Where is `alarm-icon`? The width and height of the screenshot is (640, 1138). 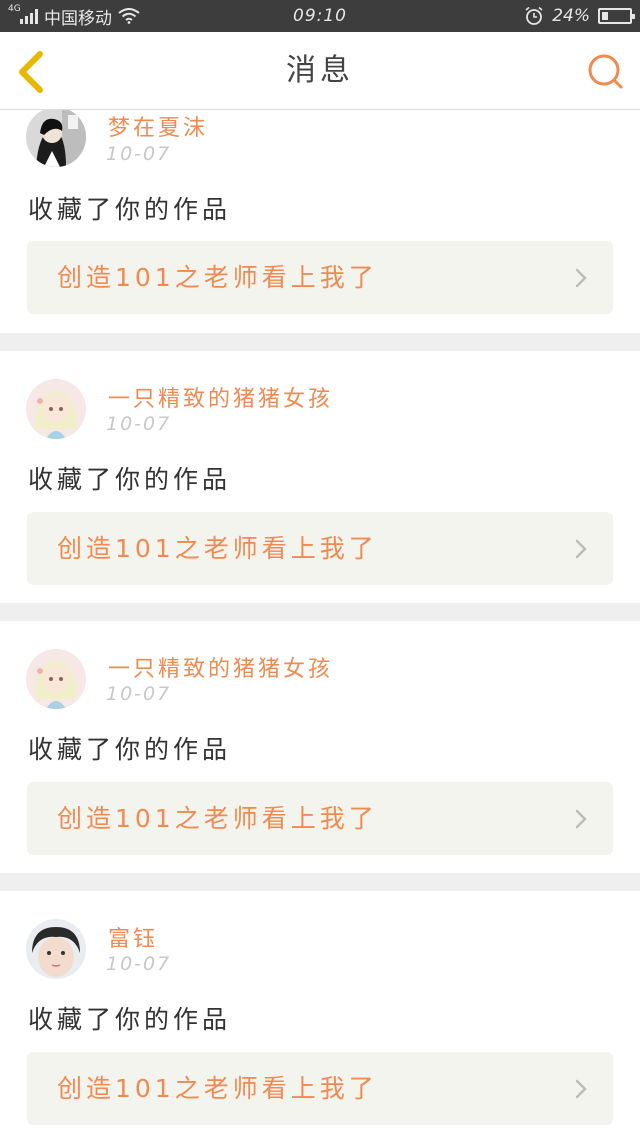 alarm-icon is located at coordinates (534, 15).